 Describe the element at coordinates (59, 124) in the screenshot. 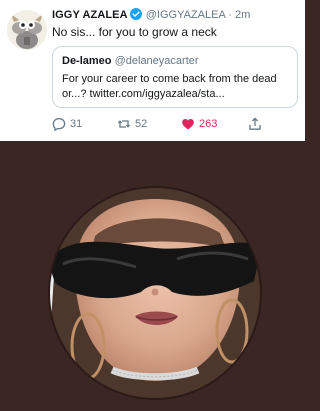

I see `reply-icon` at that location.